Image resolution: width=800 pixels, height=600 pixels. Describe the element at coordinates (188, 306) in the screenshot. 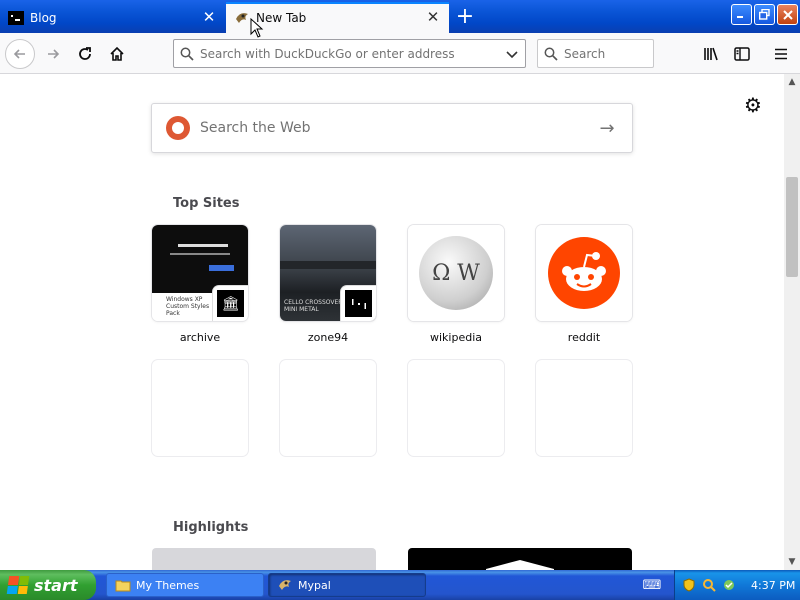

I see `thumbnail-caption: Windows XP Custom Styles Pack` at that location.